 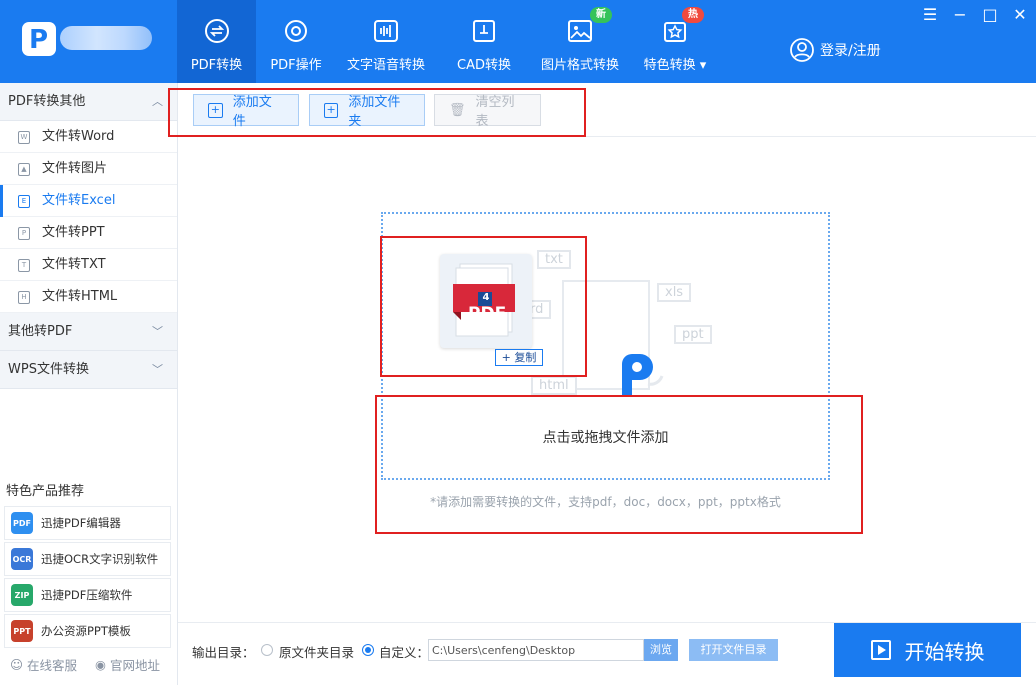 I want to click on radio-label: 原文件夹目录, so click(x=317, y=652).